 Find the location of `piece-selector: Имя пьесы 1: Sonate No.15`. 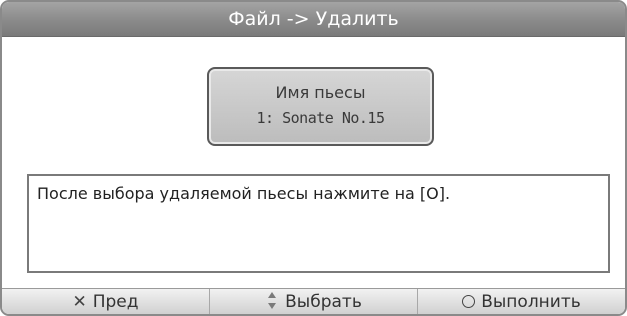

piece-selector: Имя пьесы 1: Sonate No.15 is located at coordinates (320, 106).